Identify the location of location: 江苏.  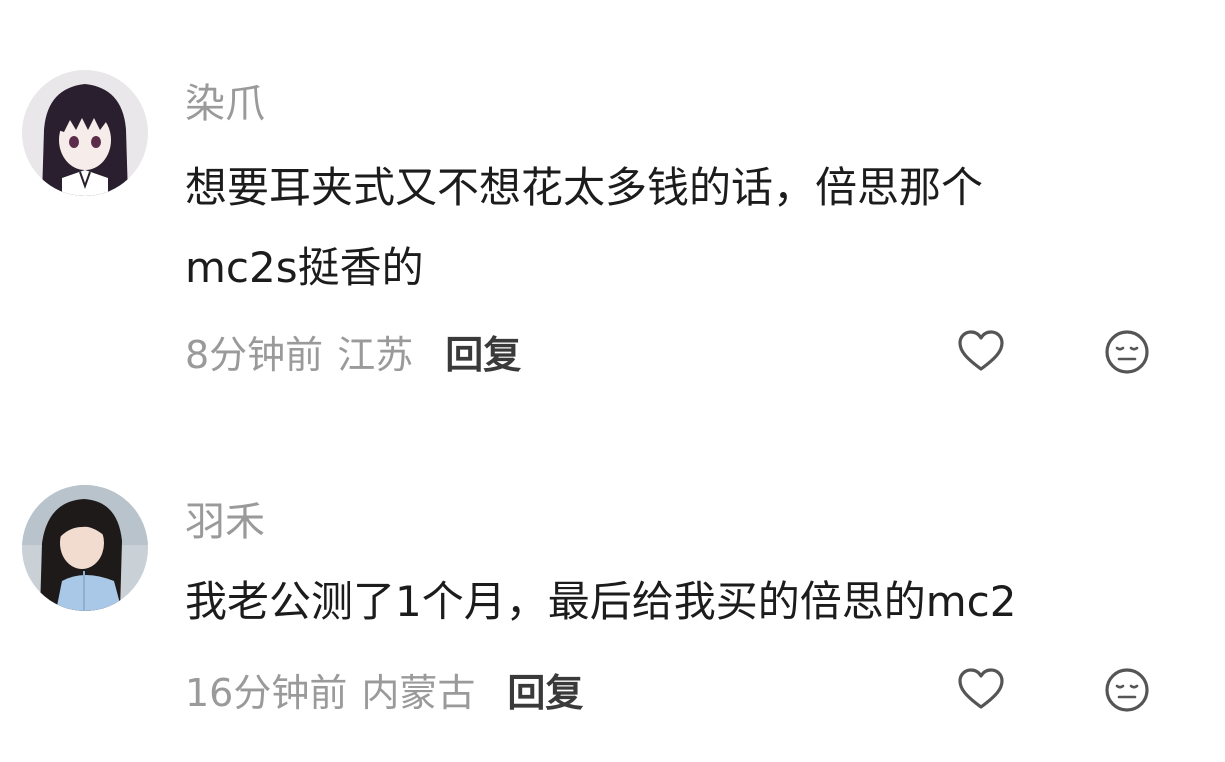
(375, 354).